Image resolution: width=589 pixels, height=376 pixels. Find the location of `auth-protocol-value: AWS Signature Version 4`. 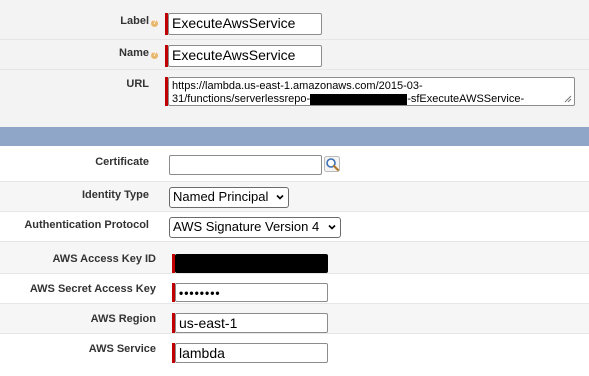

auth-protocol-value: AWS Signature Version 4 is located at coordinates (246, 226).